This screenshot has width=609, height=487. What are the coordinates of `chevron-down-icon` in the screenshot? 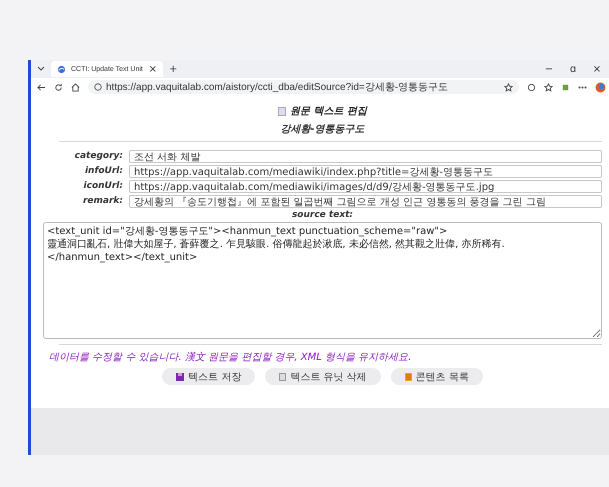 It's located at (41, 69).